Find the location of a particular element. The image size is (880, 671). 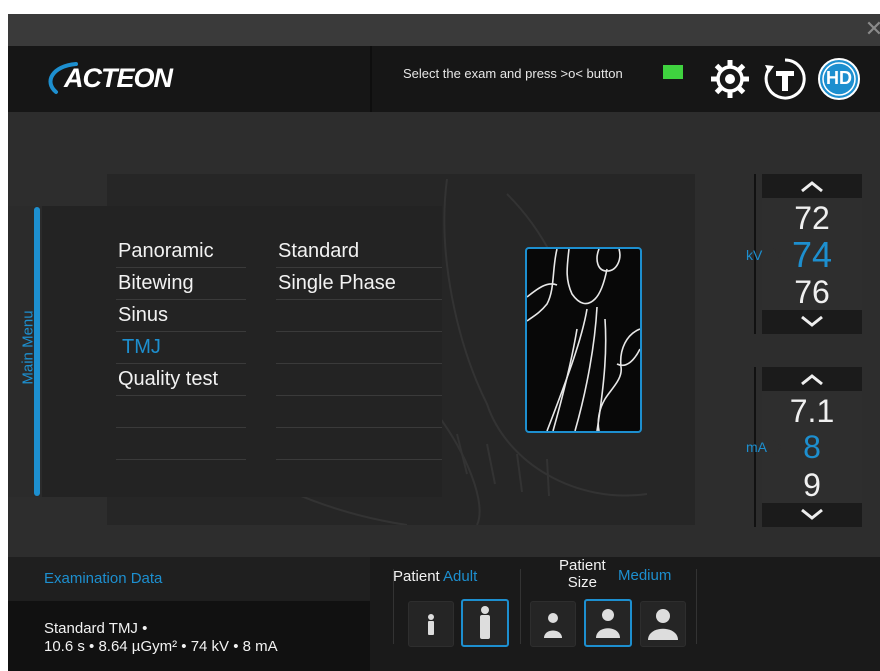

size-large-button is located at coordinates (663, 624).